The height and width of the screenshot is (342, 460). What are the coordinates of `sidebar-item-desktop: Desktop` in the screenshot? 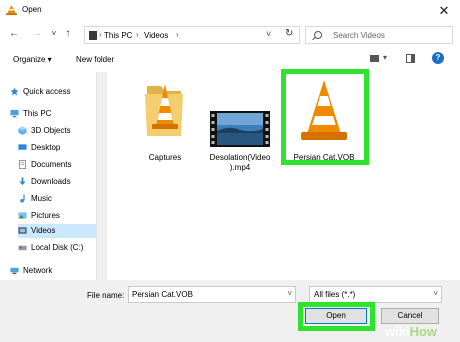 It's located at (57, 148).